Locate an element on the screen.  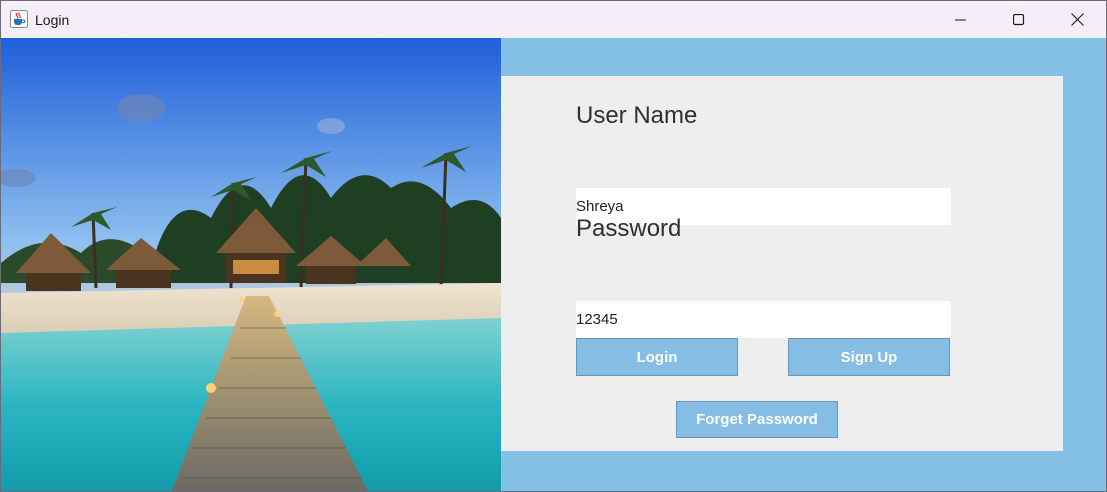
username-label: User Name is located at coordinates (637, 115).